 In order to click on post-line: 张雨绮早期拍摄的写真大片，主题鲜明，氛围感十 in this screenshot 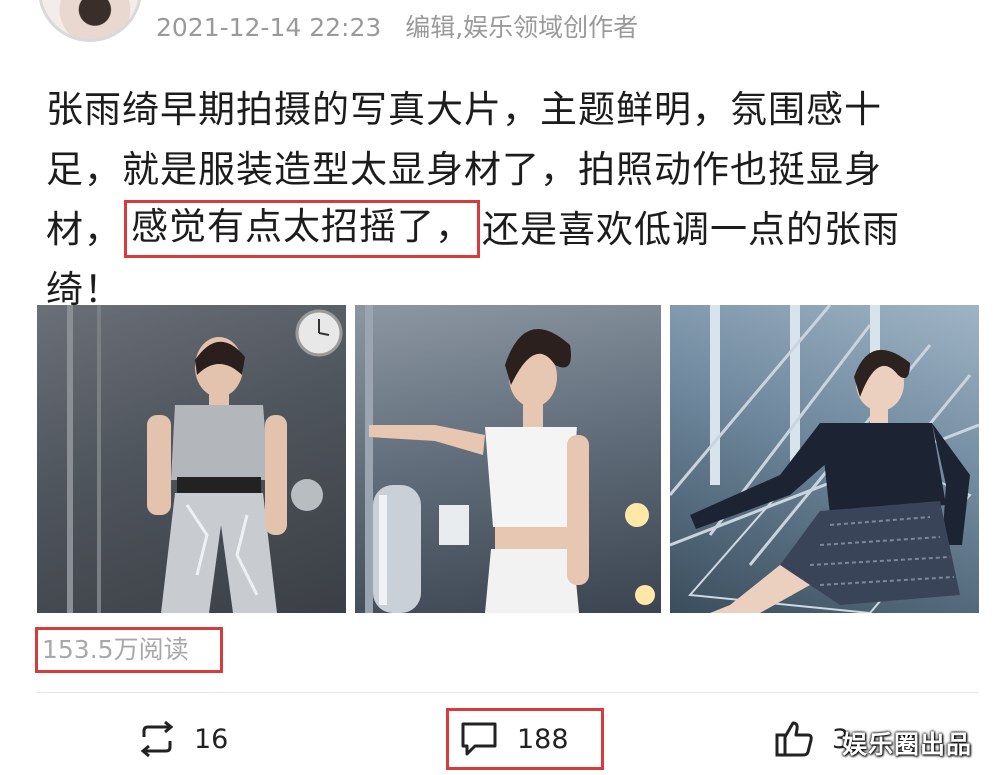, I will do `click(464, 109)`.